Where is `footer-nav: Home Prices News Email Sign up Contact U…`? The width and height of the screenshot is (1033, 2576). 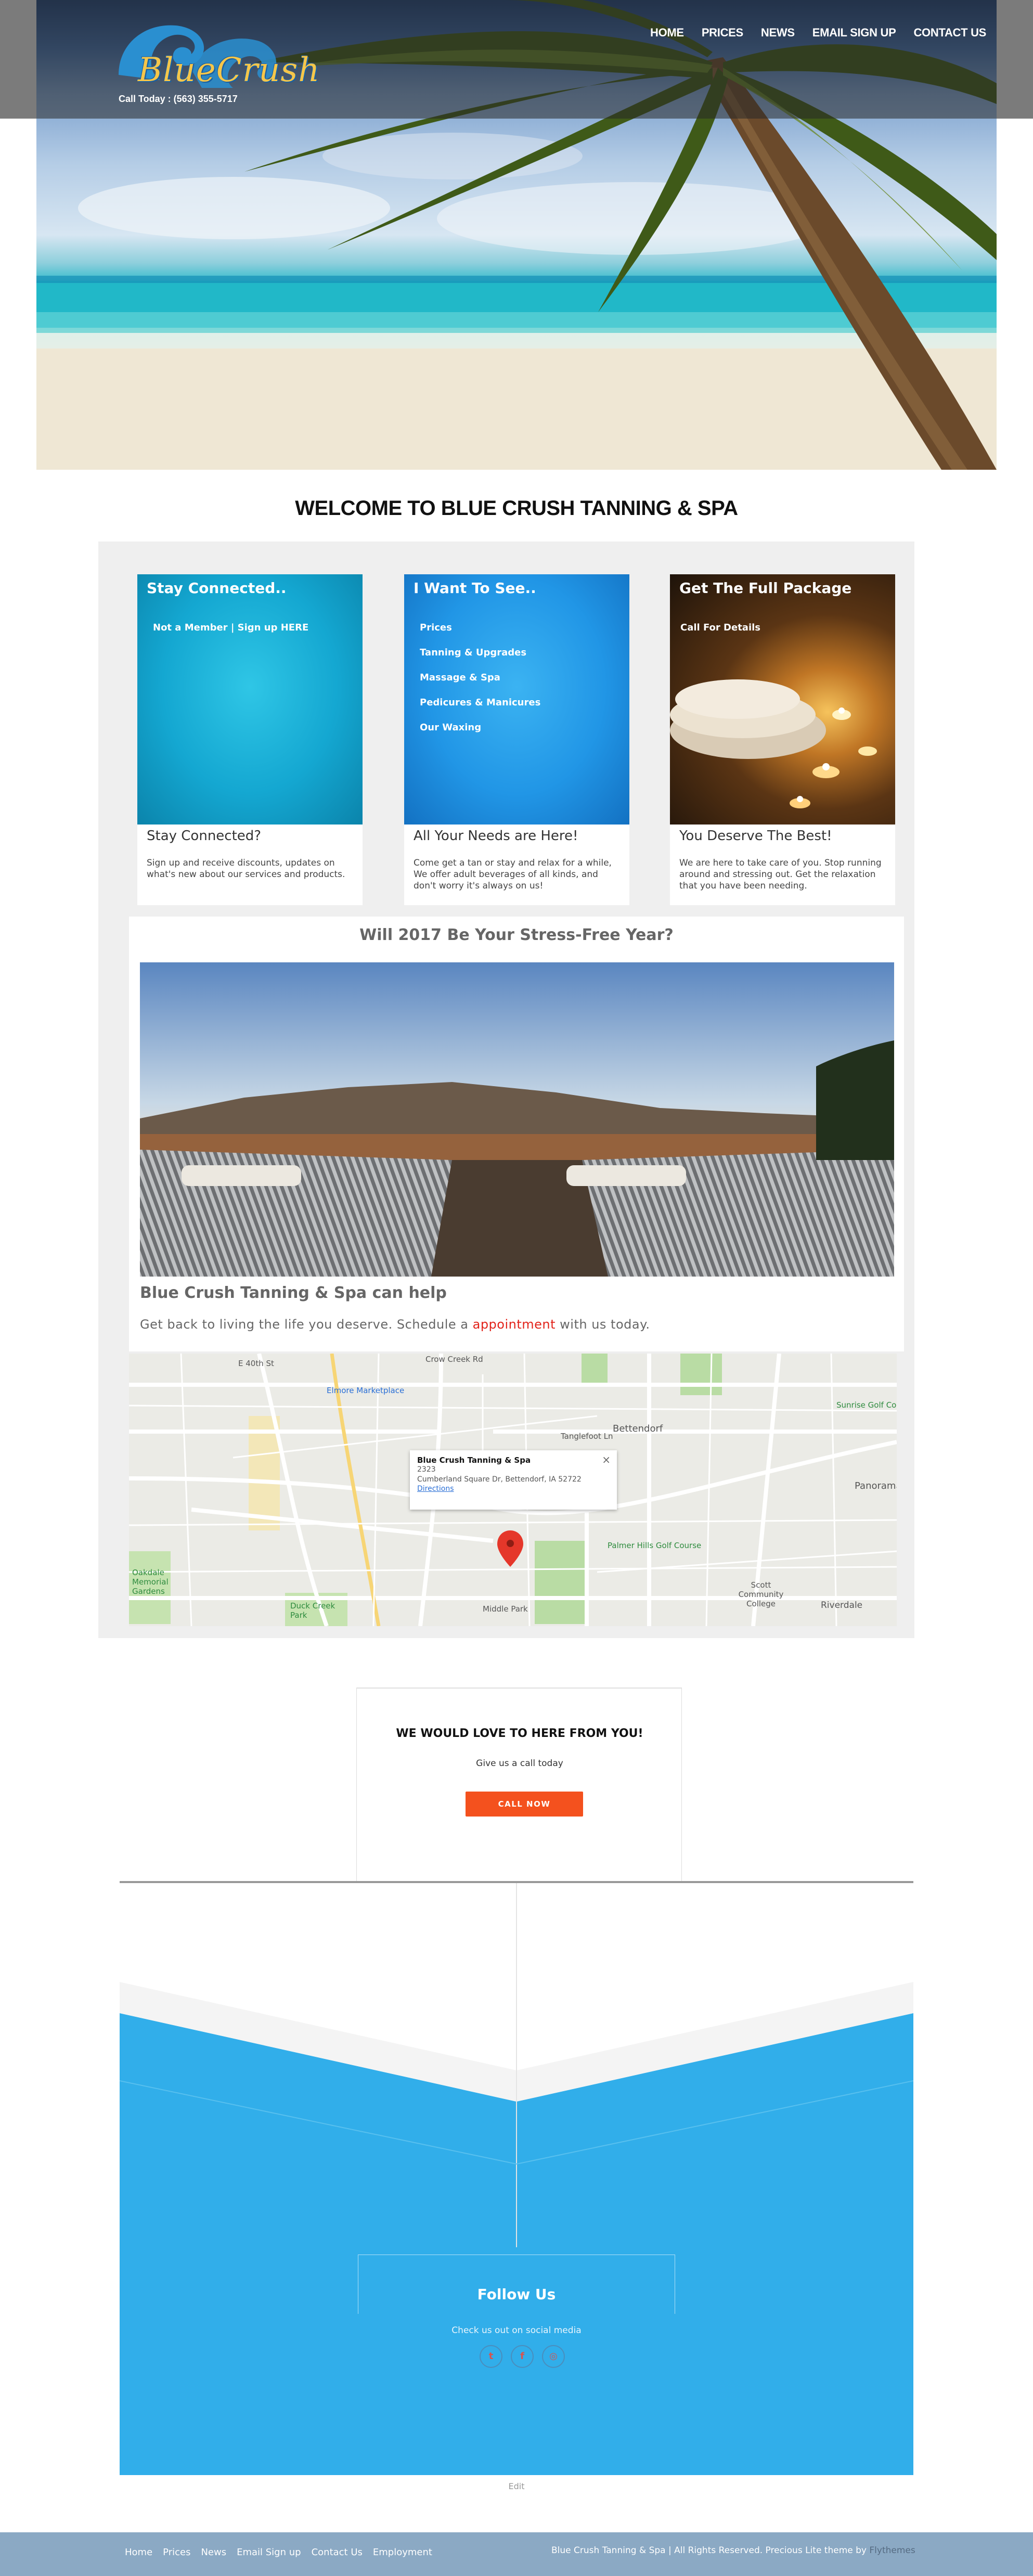 footer-nav: Home Prices News Email Sign up Contact U… is located at coordinates (278, 2552).